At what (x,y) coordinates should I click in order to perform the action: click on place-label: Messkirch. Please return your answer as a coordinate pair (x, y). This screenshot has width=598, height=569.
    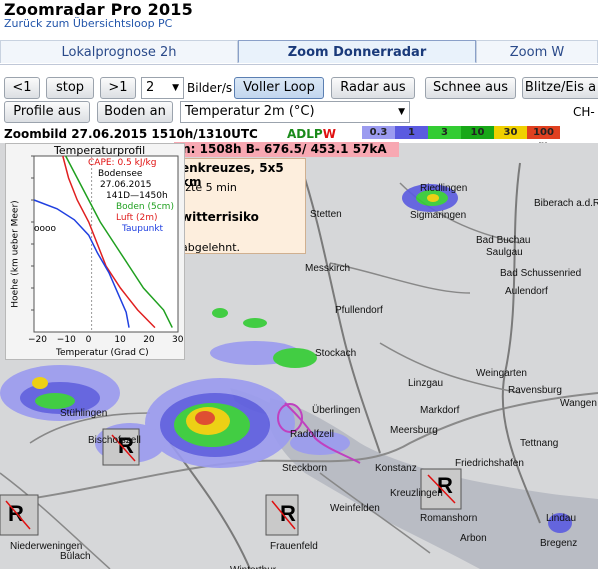
    Looking at the image, I should click on (328, 268).